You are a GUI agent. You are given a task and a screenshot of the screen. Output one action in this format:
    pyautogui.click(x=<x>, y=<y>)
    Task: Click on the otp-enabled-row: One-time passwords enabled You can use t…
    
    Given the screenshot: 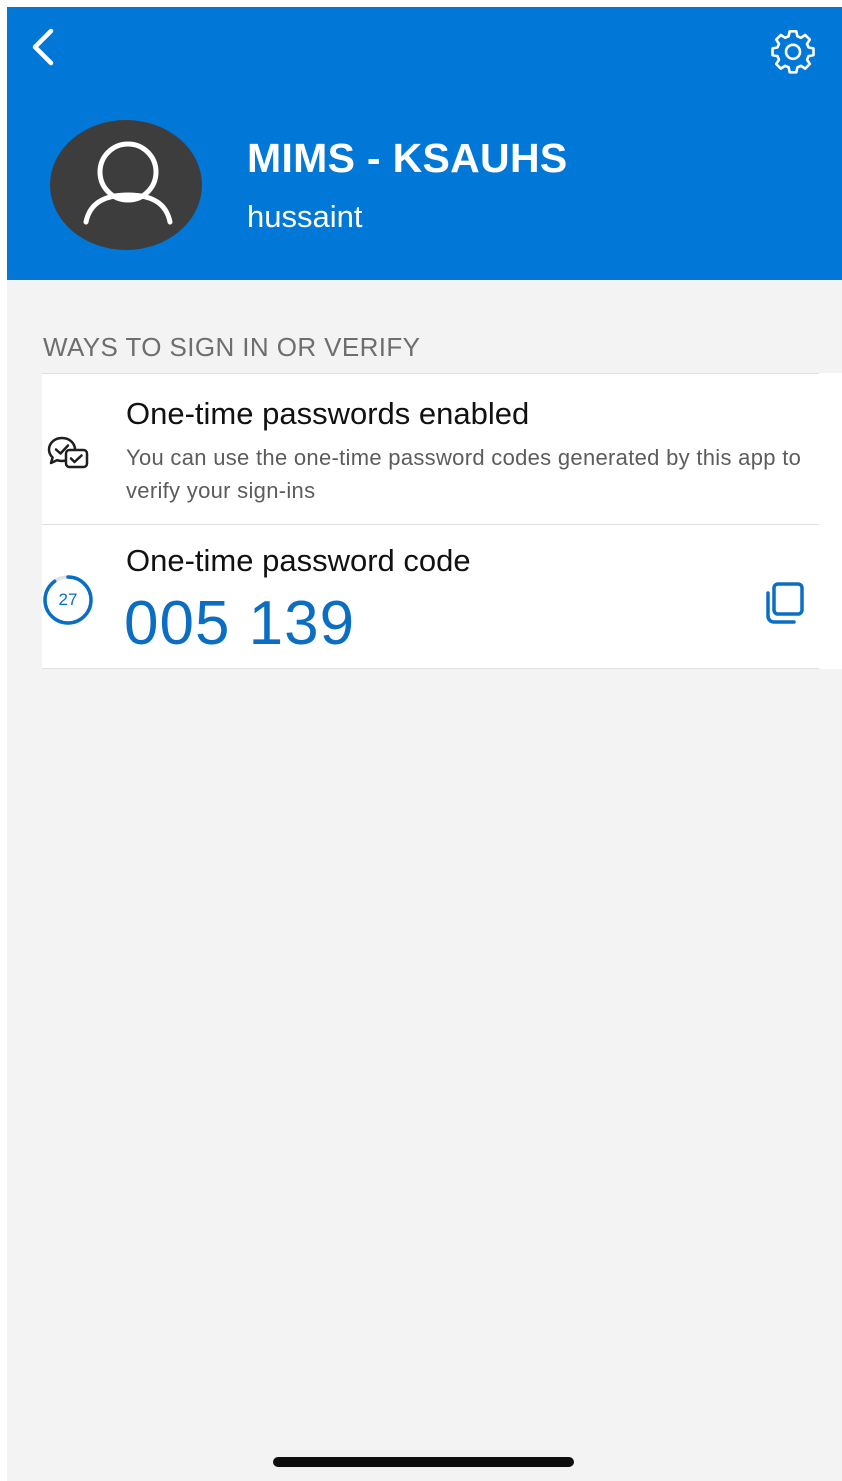 What is the action you would take?
    pyautogui.click(x=430, y=449)
    